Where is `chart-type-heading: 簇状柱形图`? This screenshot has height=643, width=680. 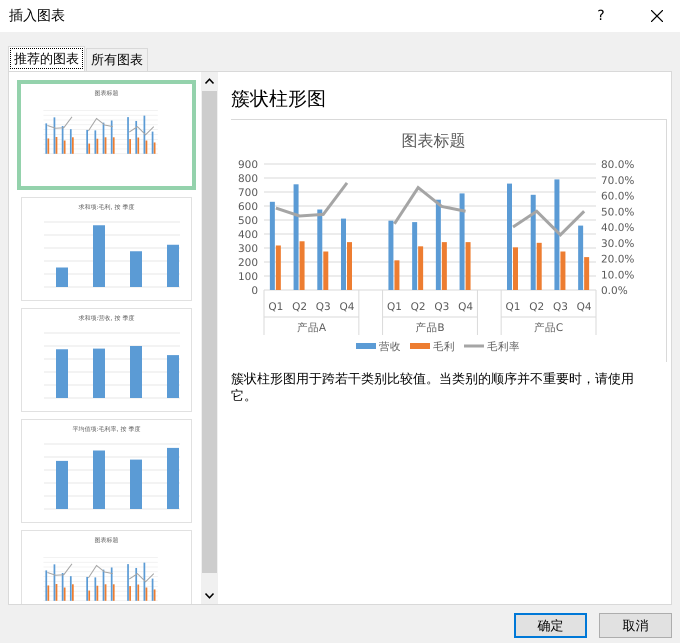
chart-type-heading: 簇状柱形图 is located at coordinates (279, 99).